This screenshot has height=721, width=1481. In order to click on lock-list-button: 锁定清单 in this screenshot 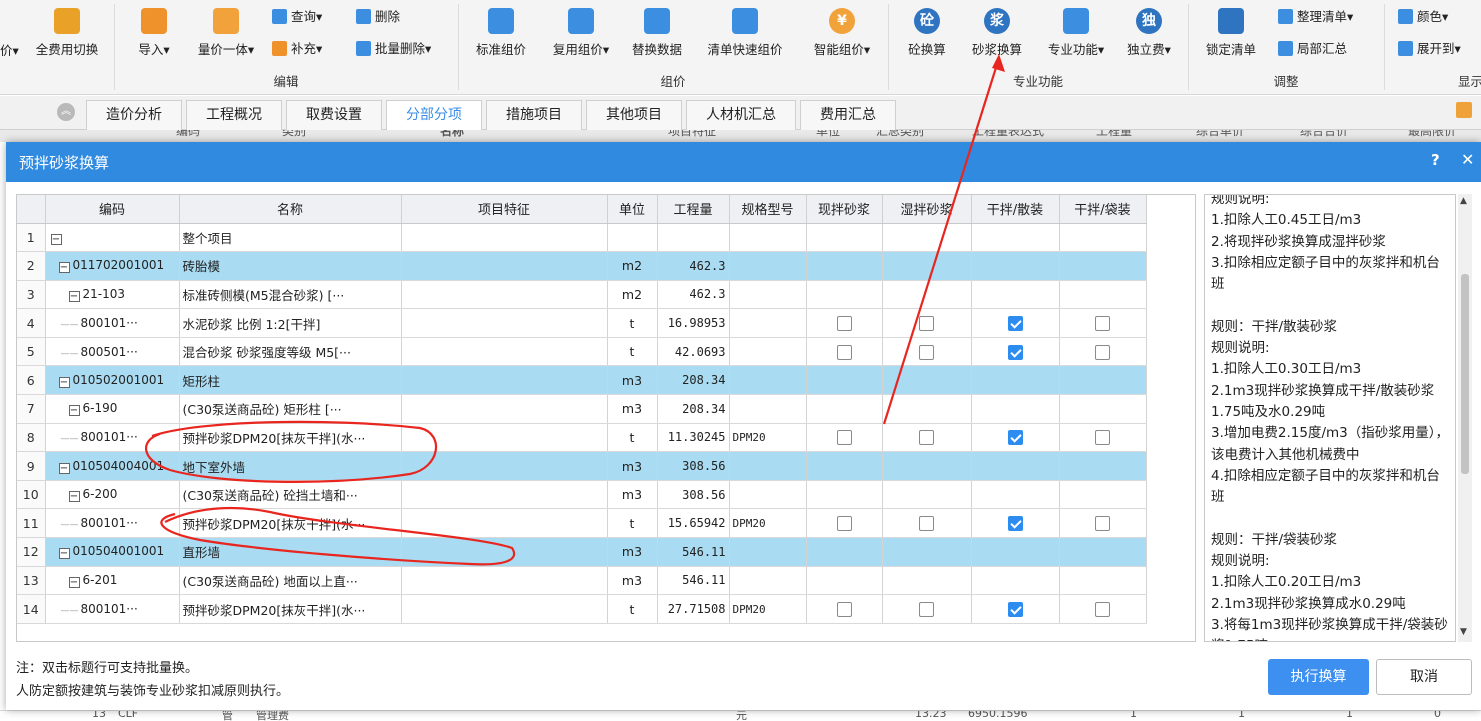, I will do `click(1231, 33)`.